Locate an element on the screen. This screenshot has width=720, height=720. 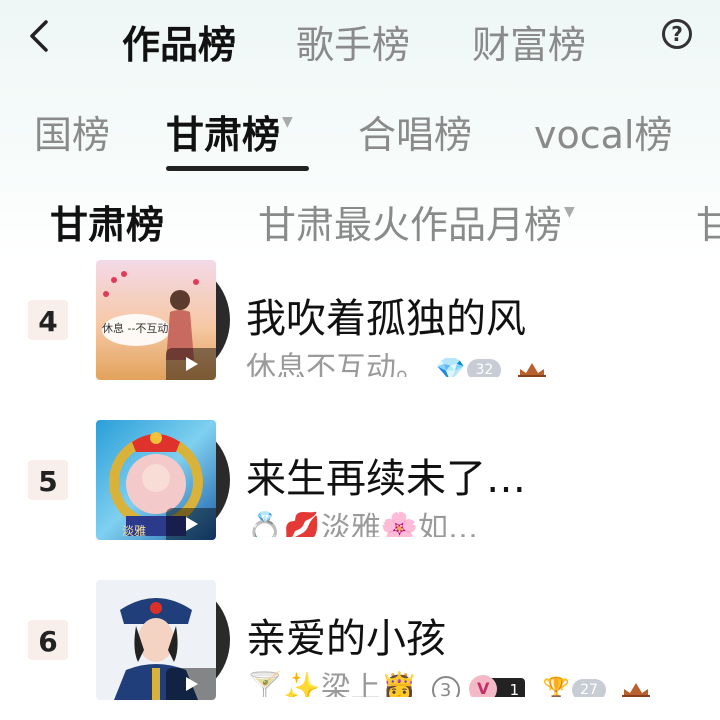
cover-image is located at coordinates (156, 640).